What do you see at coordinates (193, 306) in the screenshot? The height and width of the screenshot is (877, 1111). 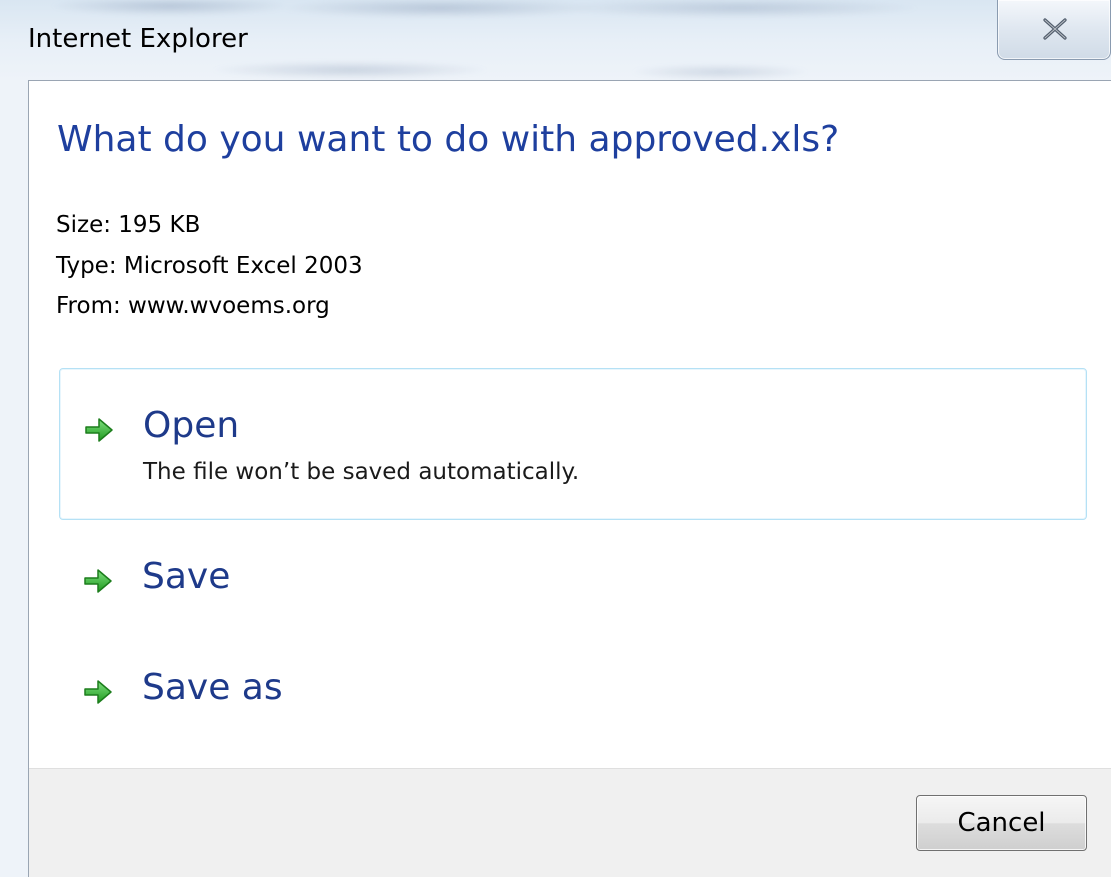 I see `file-source: From: www.wvoems.org` at bounding box center [193, 306].